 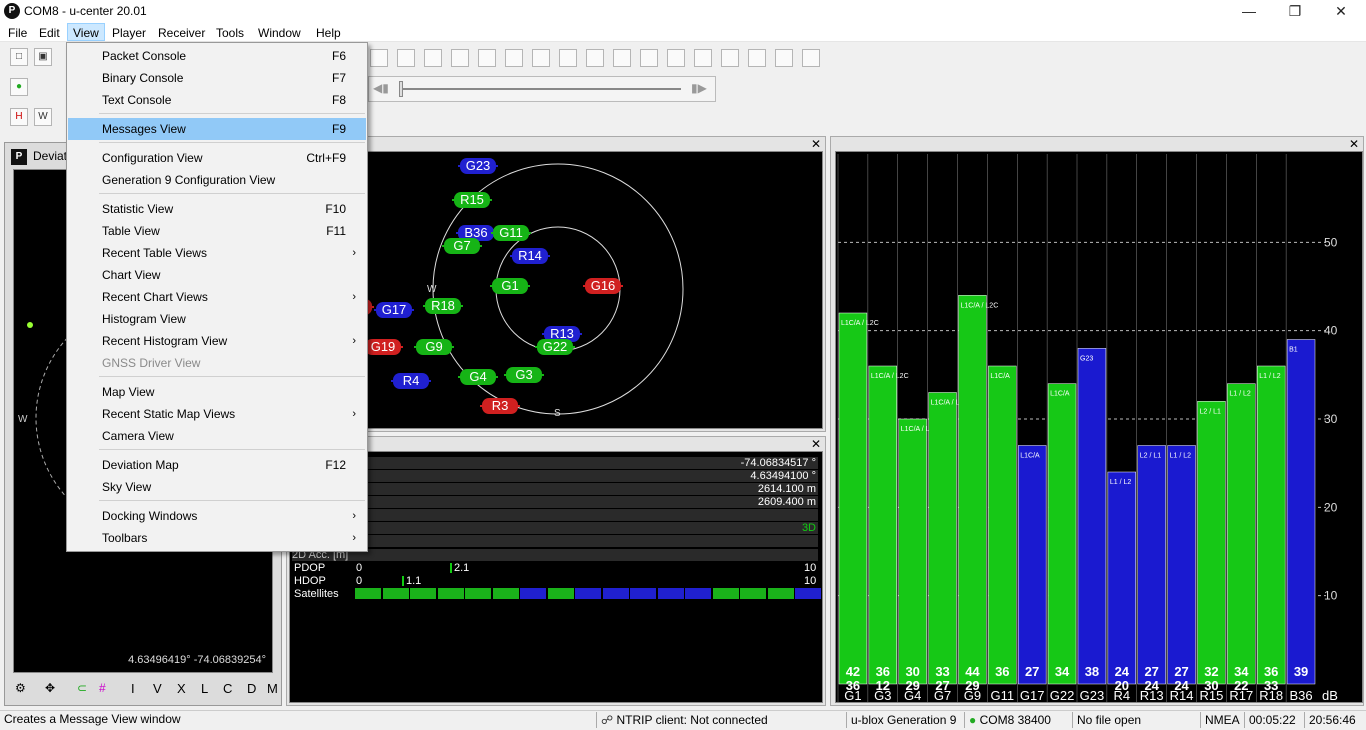 I want to click on menu-view: View, so click(x=86, y=32).